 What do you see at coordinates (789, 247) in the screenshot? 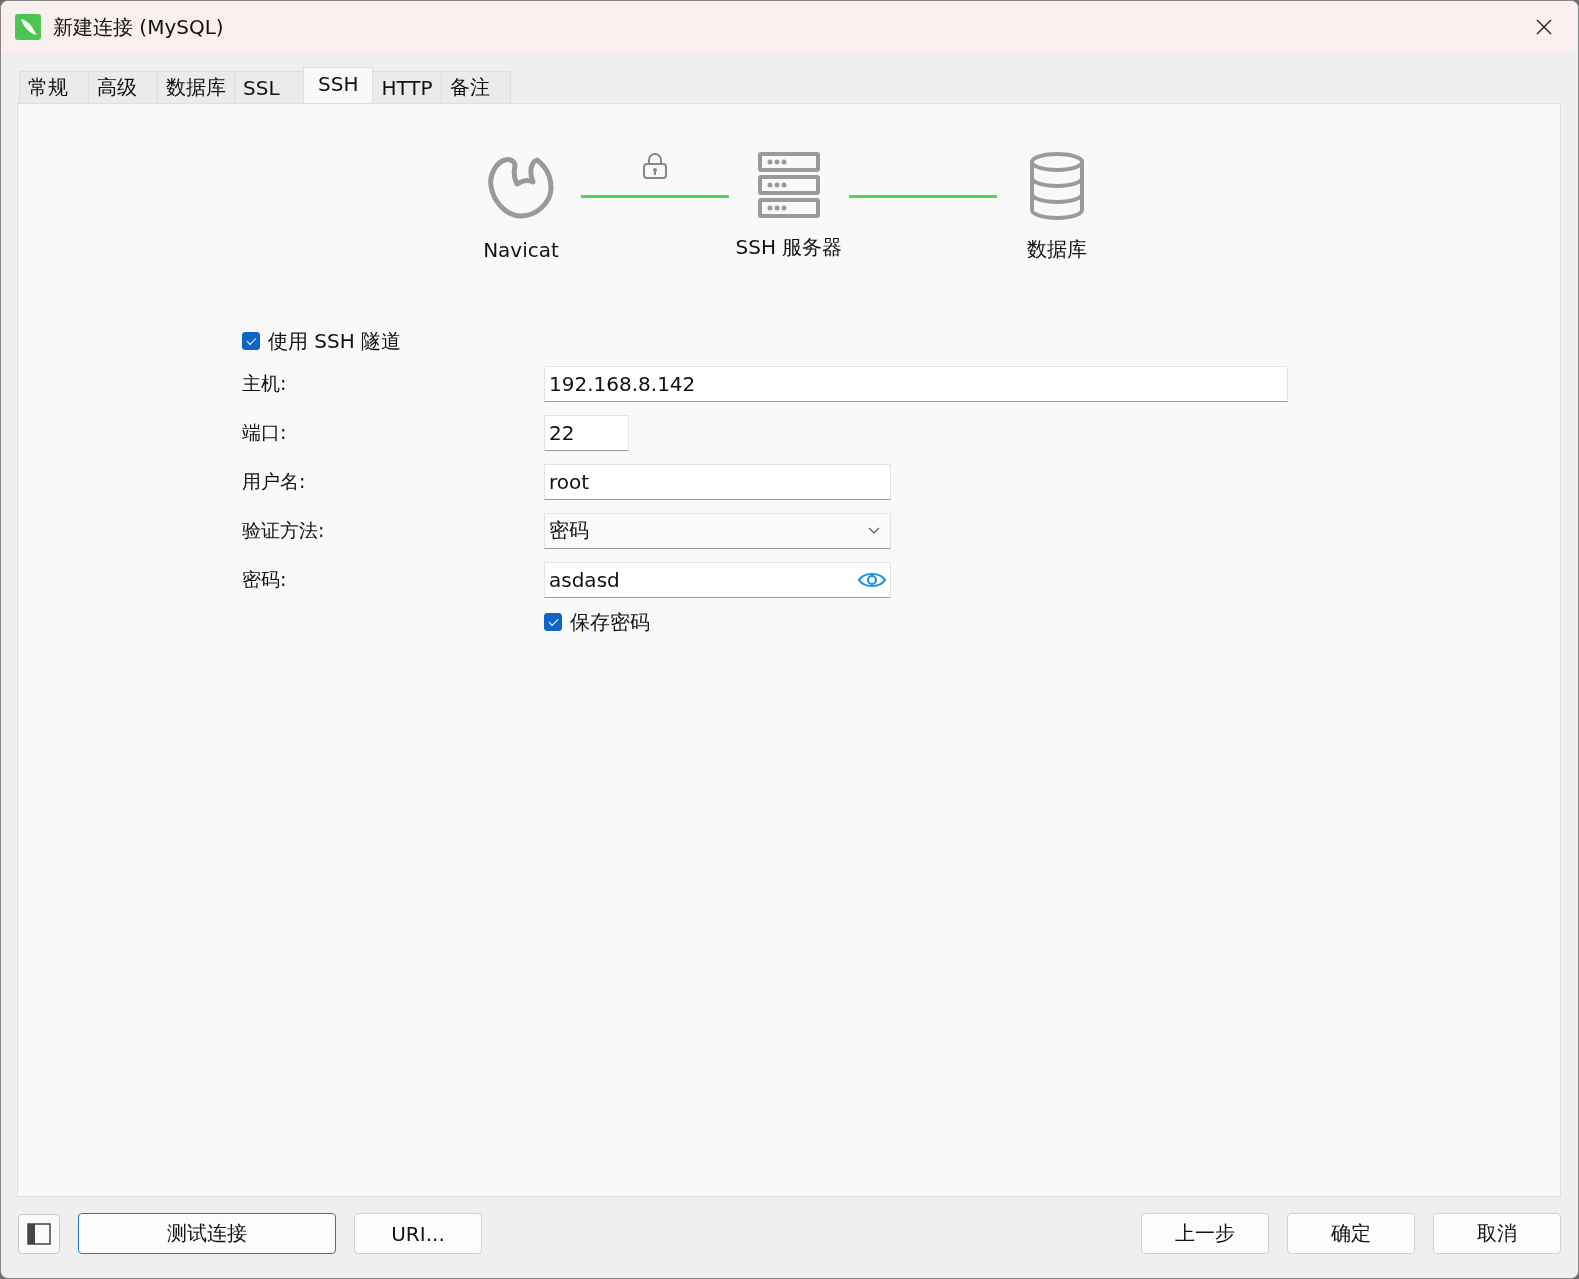
I see `node-label: SSH 服务器` at bounding box center [789, 247].